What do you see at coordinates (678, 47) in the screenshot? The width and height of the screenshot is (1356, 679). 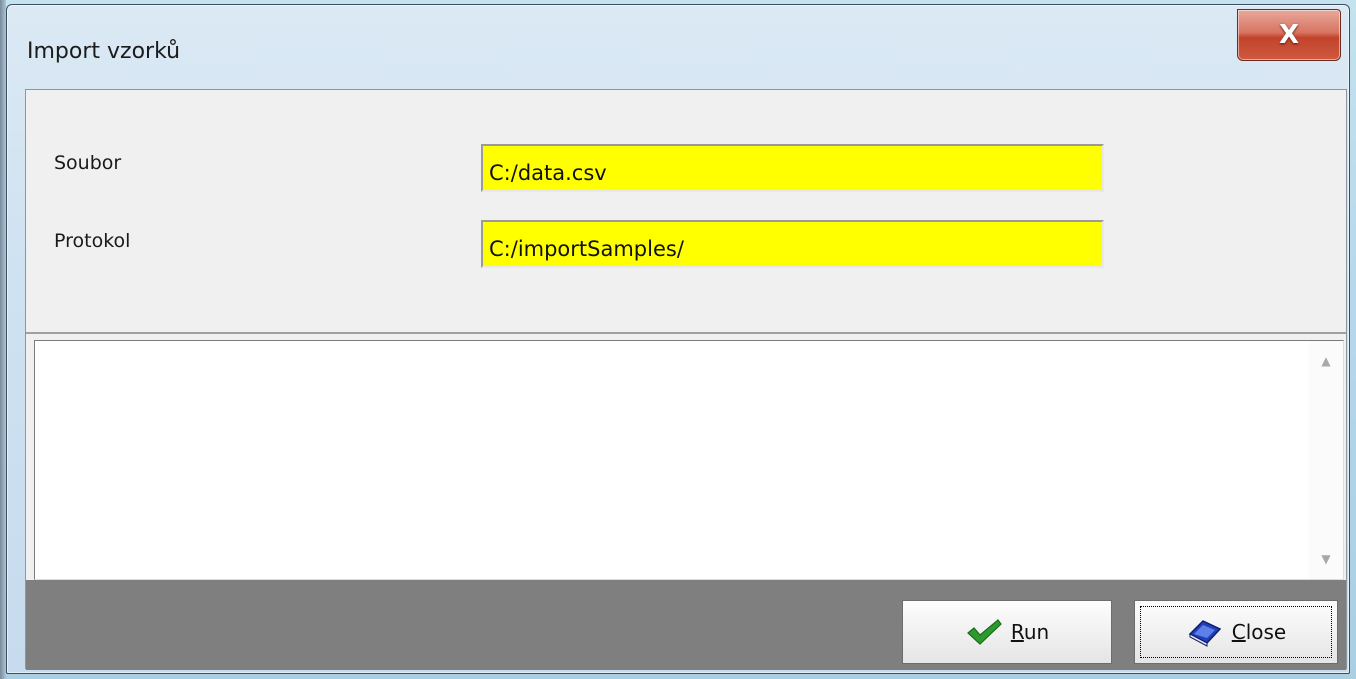 I see `title-bar: Import vzorků X` at bounding box center [678, 47].